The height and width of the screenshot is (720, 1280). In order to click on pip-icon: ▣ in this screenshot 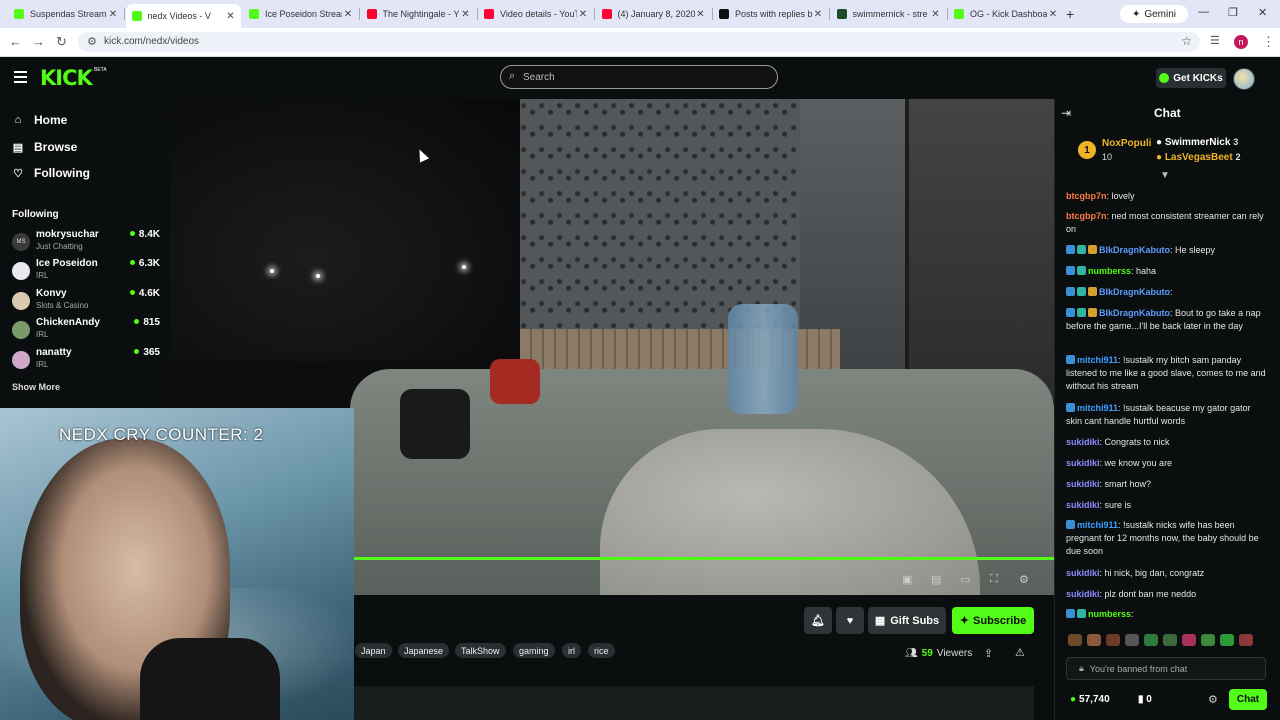, I will do `click(907, 579)`.